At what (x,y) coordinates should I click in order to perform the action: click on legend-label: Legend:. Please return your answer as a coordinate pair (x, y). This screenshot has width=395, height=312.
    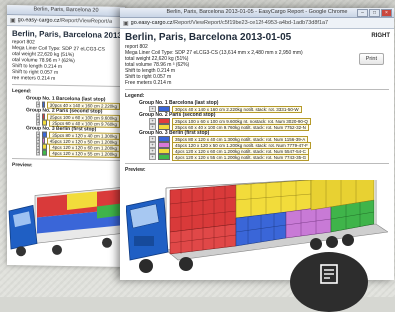
    Looking at the image, I should click on (135, 96).